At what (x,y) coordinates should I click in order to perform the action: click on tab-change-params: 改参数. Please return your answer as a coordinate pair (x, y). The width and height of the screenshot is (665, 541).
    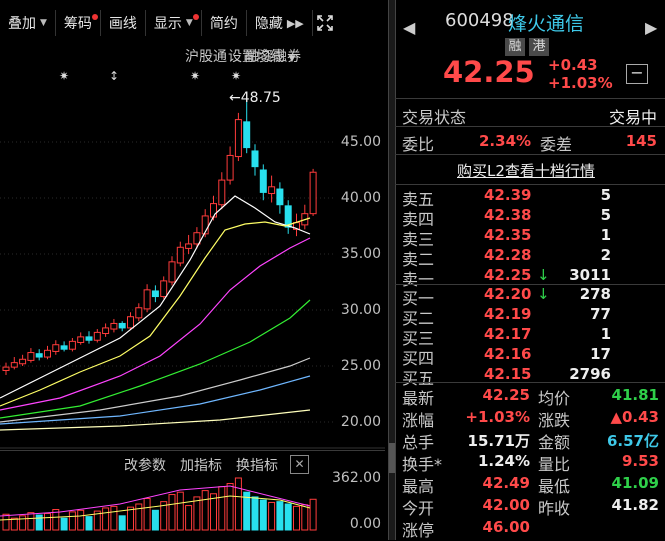
    Looking at the image, I should click on (145, 465).